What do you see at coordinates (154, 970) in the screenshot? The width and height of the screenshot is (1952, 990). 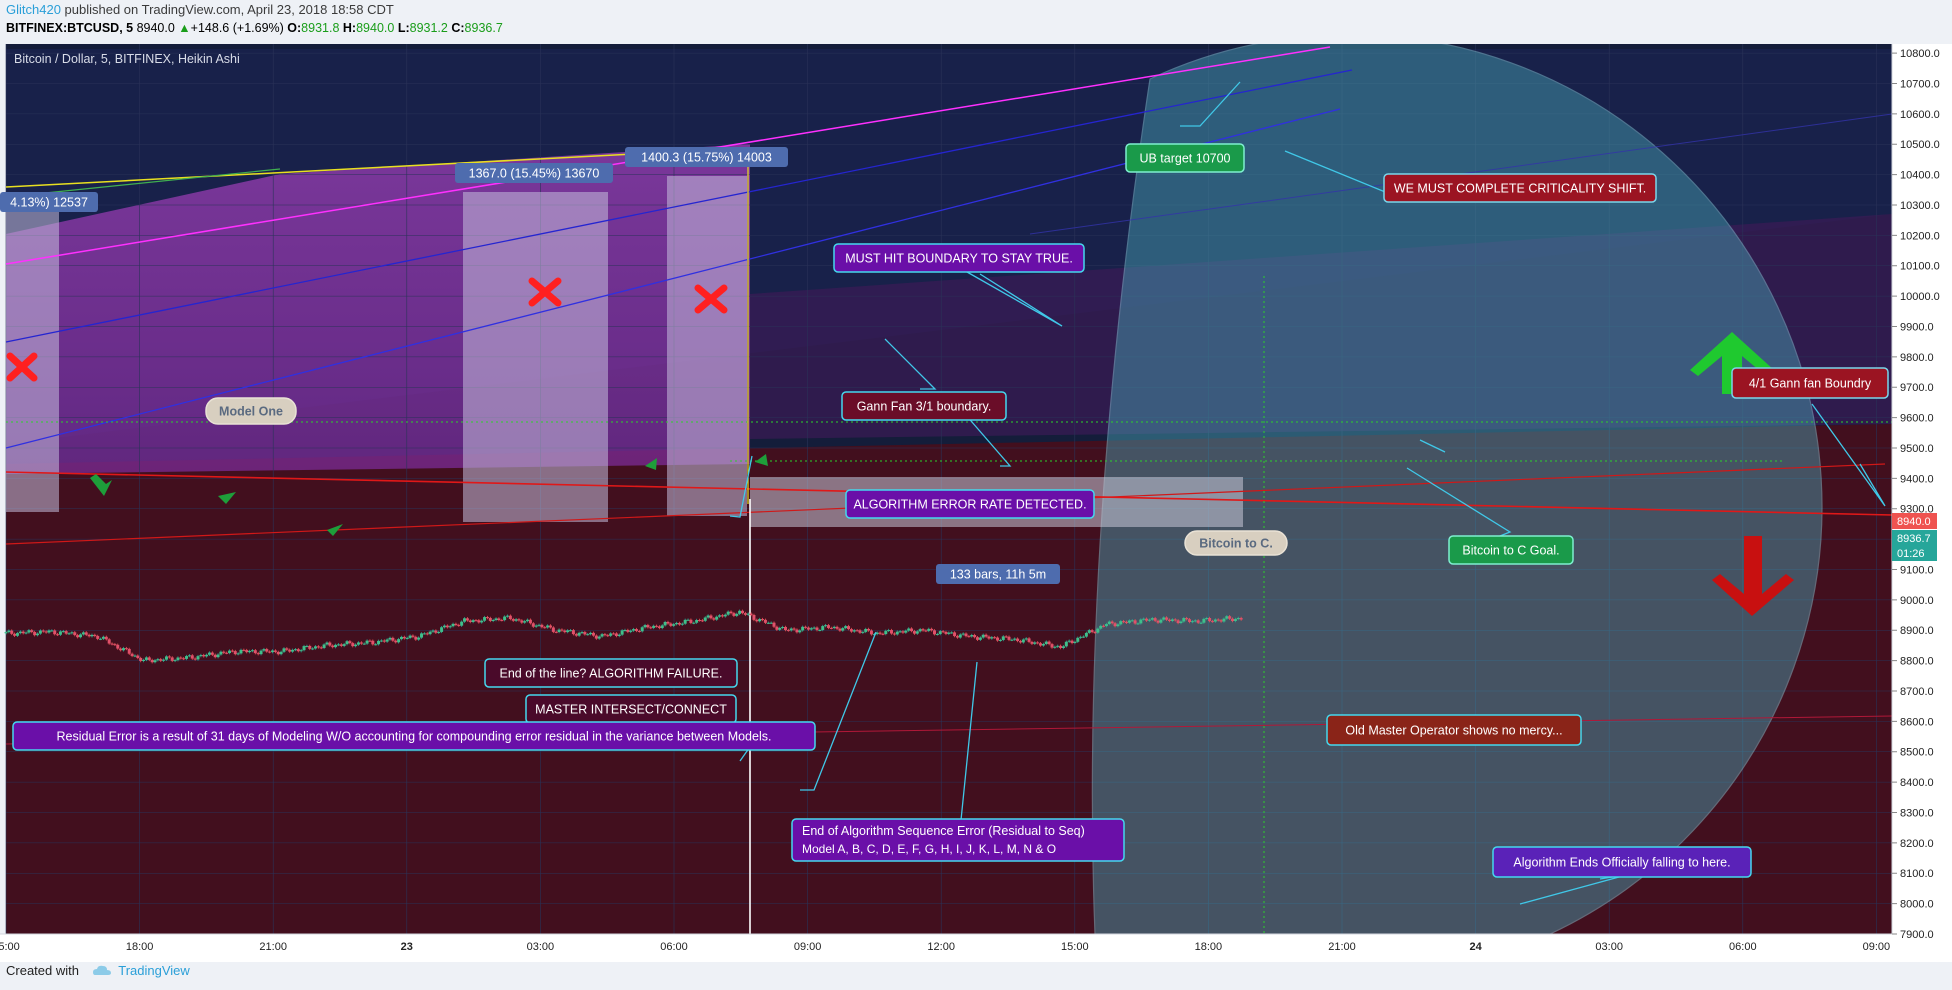 I see `tradingview-link: TradingView` at bounding box center [154, 970].